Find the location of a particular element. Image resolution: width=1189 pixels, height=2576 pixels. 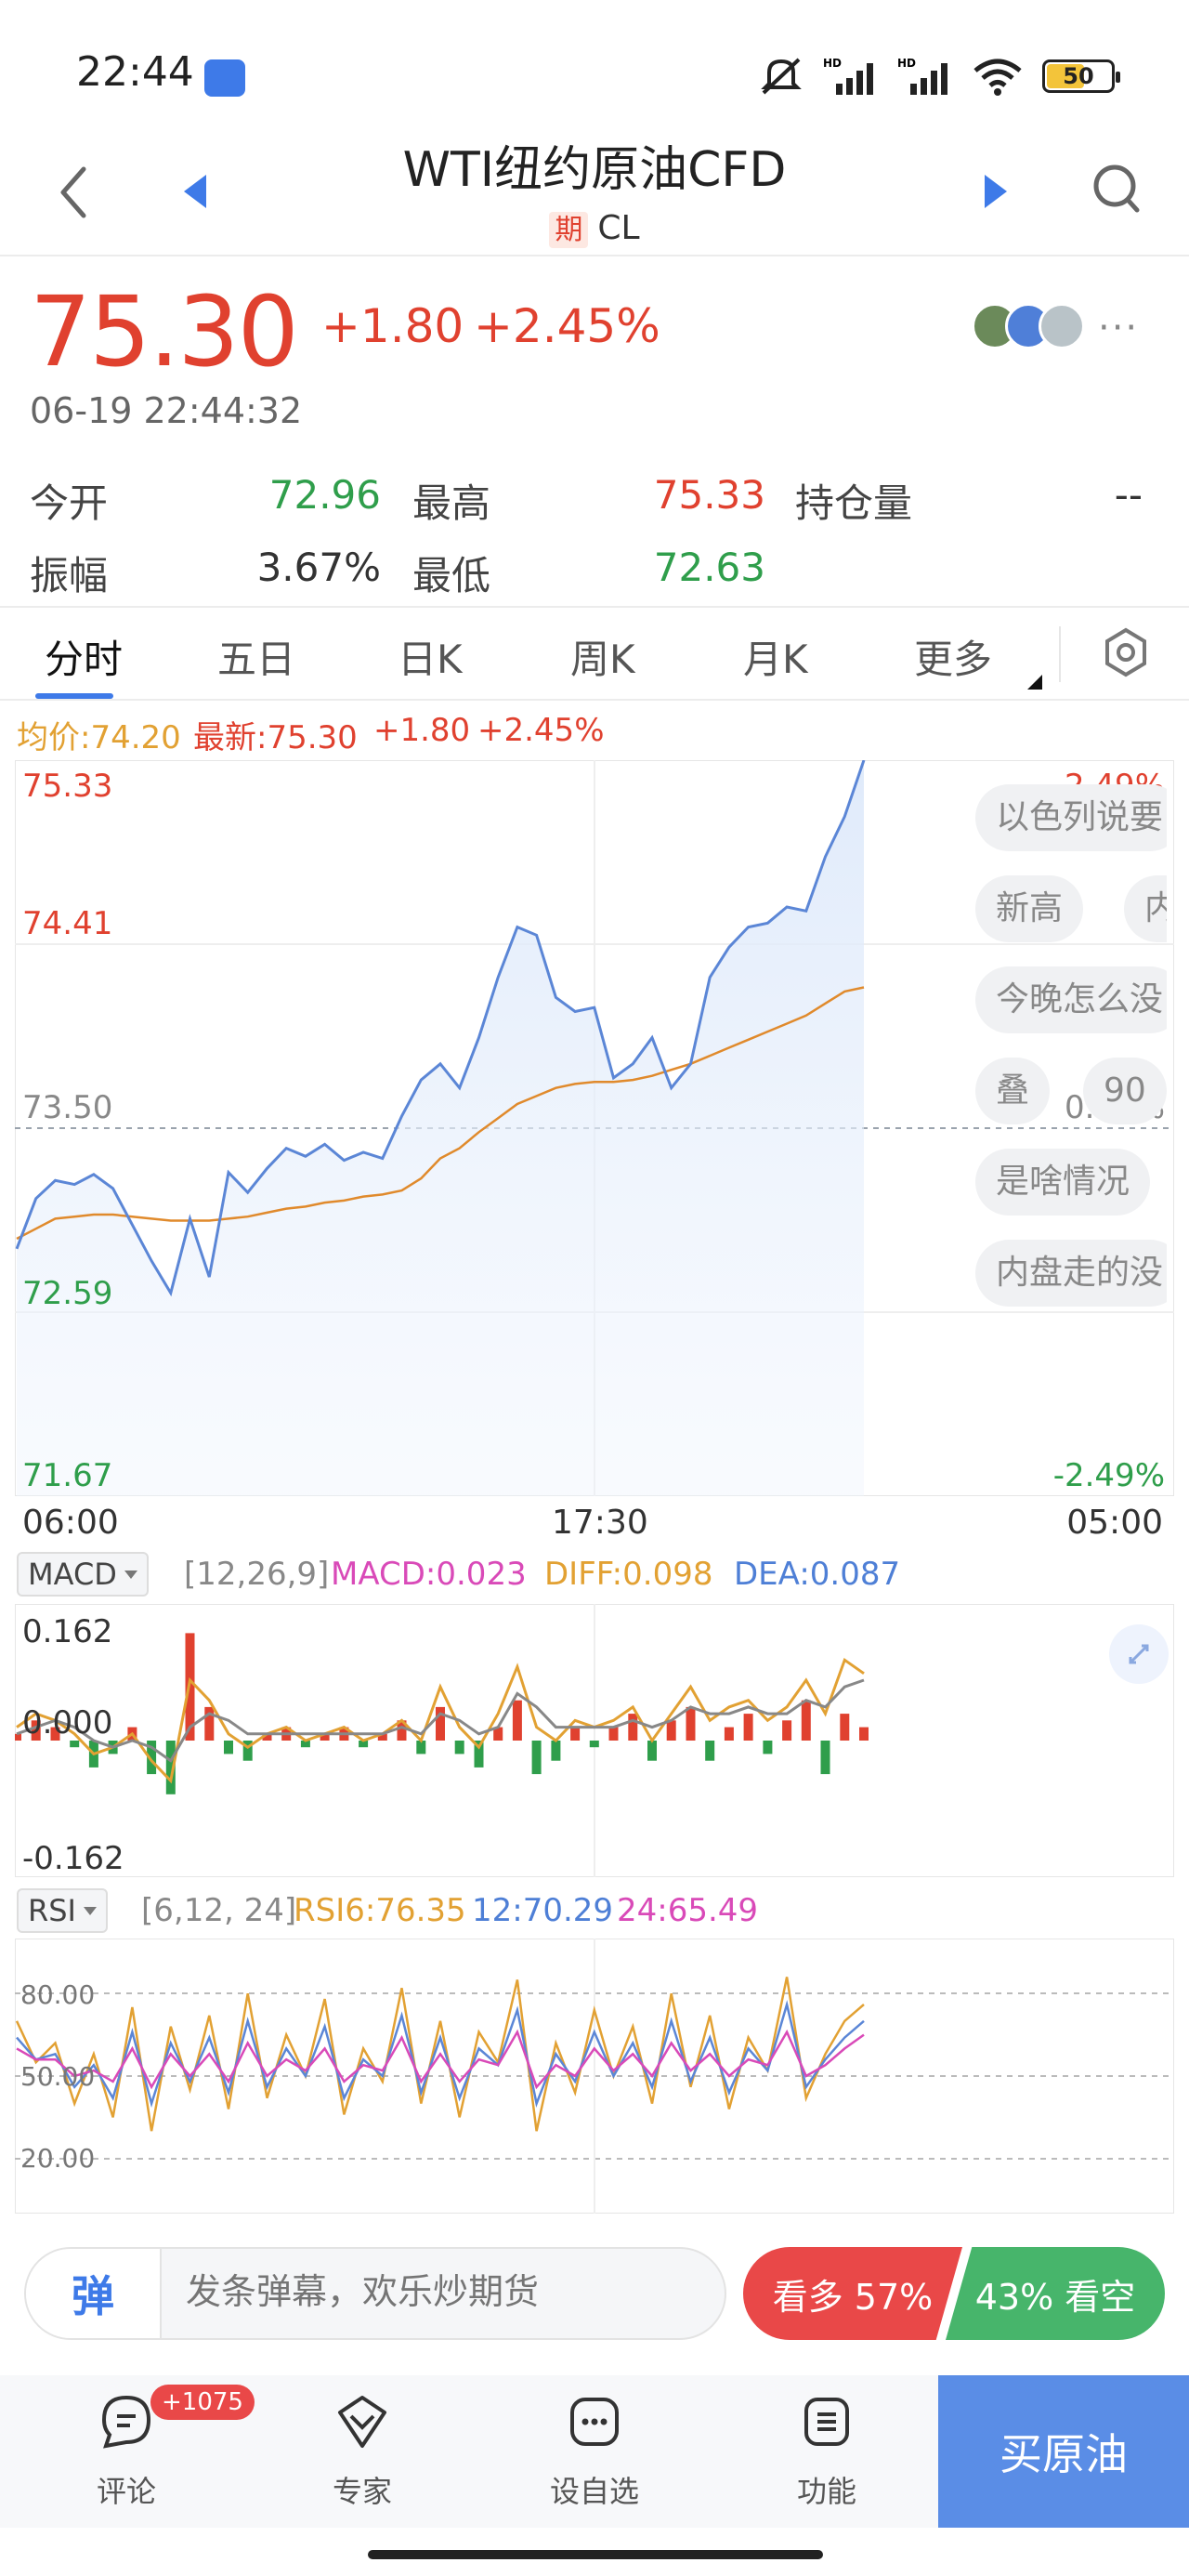

low-value: 72.63 is located at coordinates (709, 567).